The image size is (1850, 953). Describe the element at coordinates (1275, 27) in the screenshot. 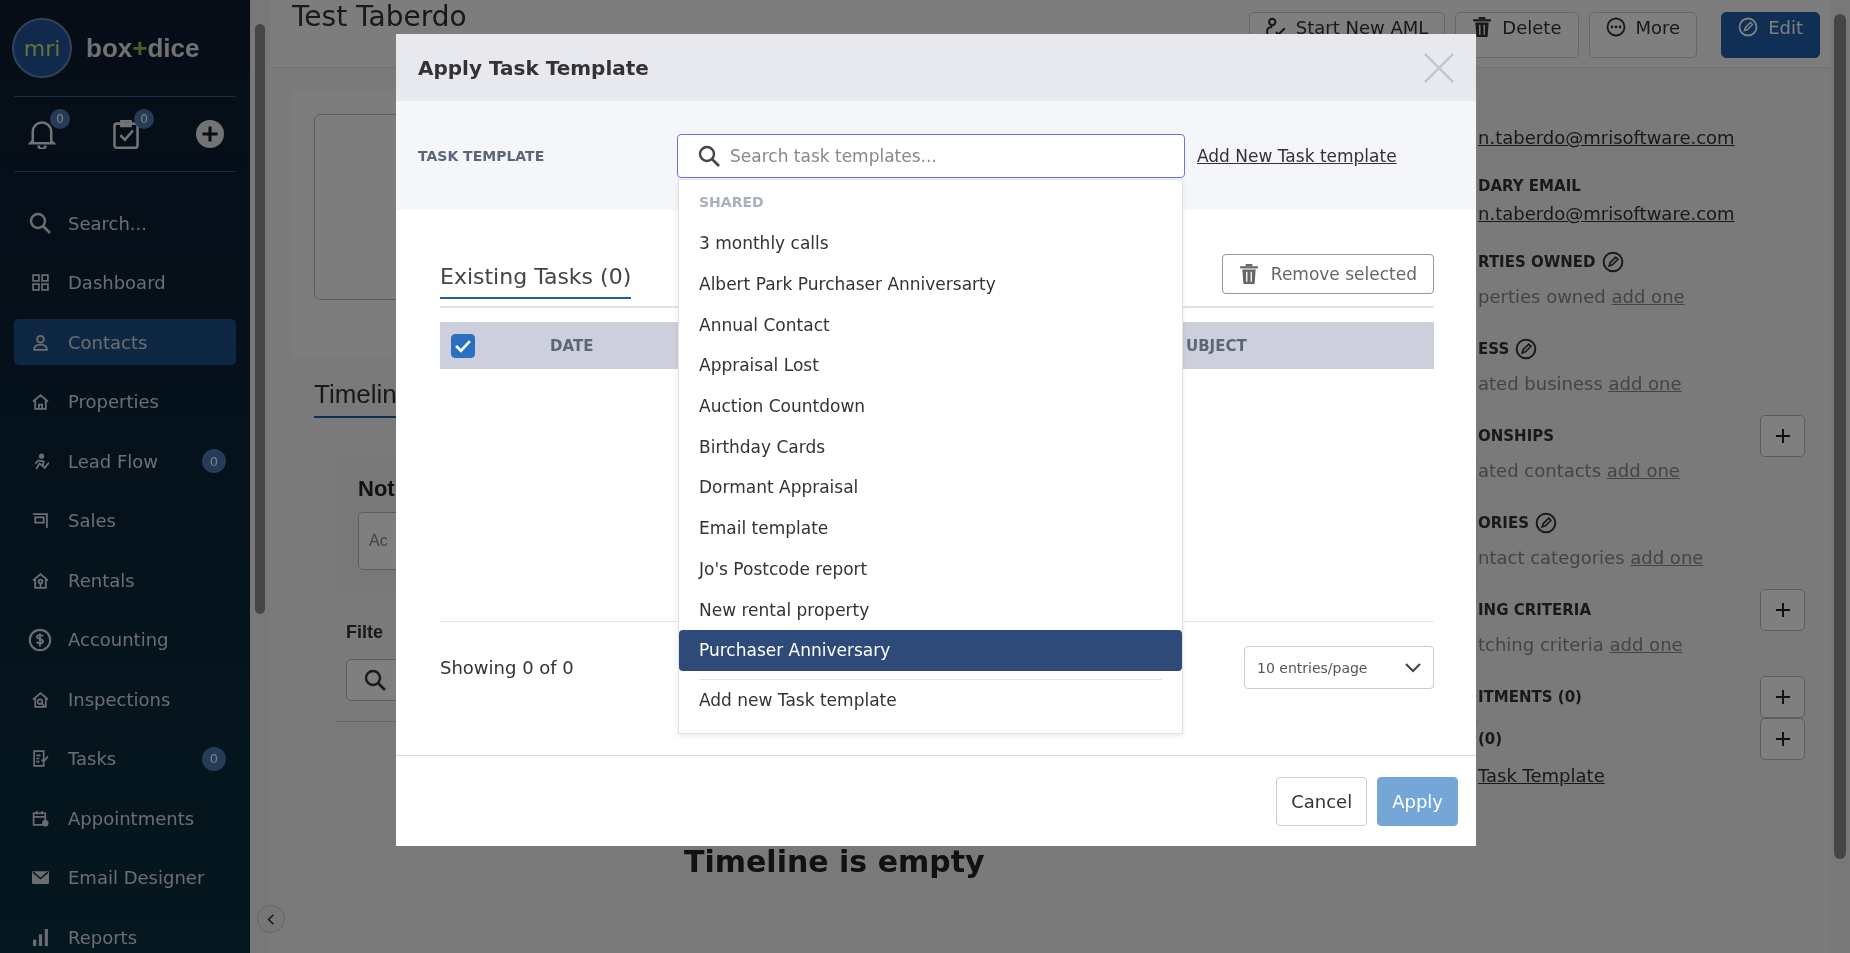

I see `person-check-icon` at that location.